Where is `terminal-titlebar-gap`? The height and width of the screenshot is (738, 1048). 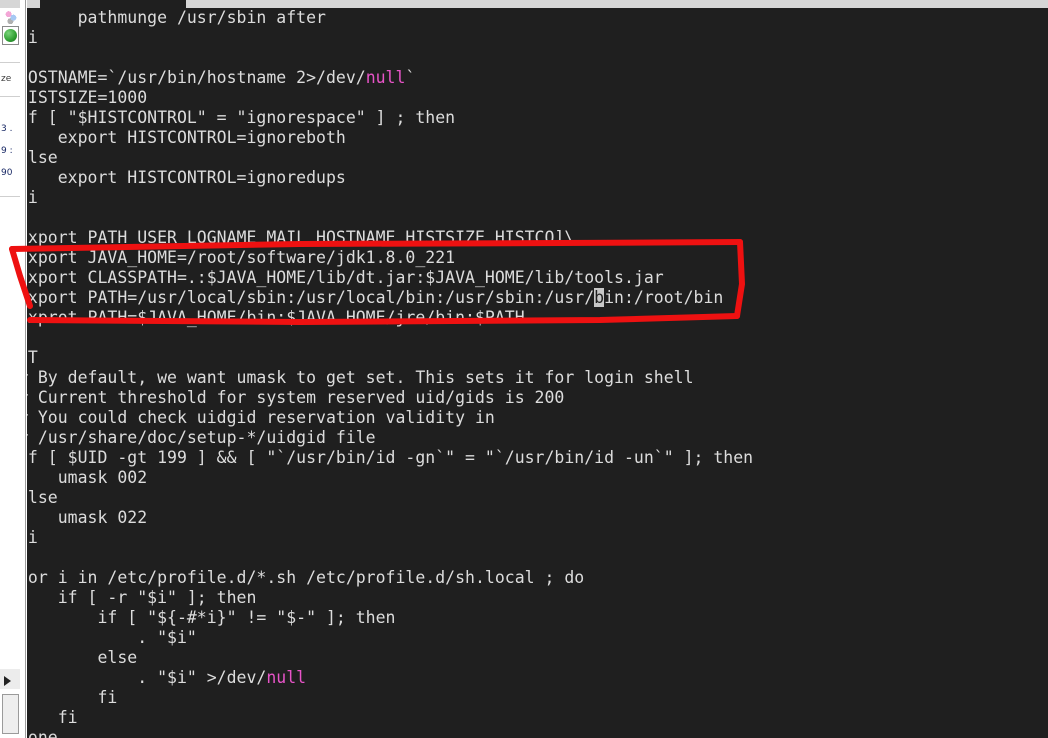 terminal-titlebar-gap is located at coordinates (113, 4).